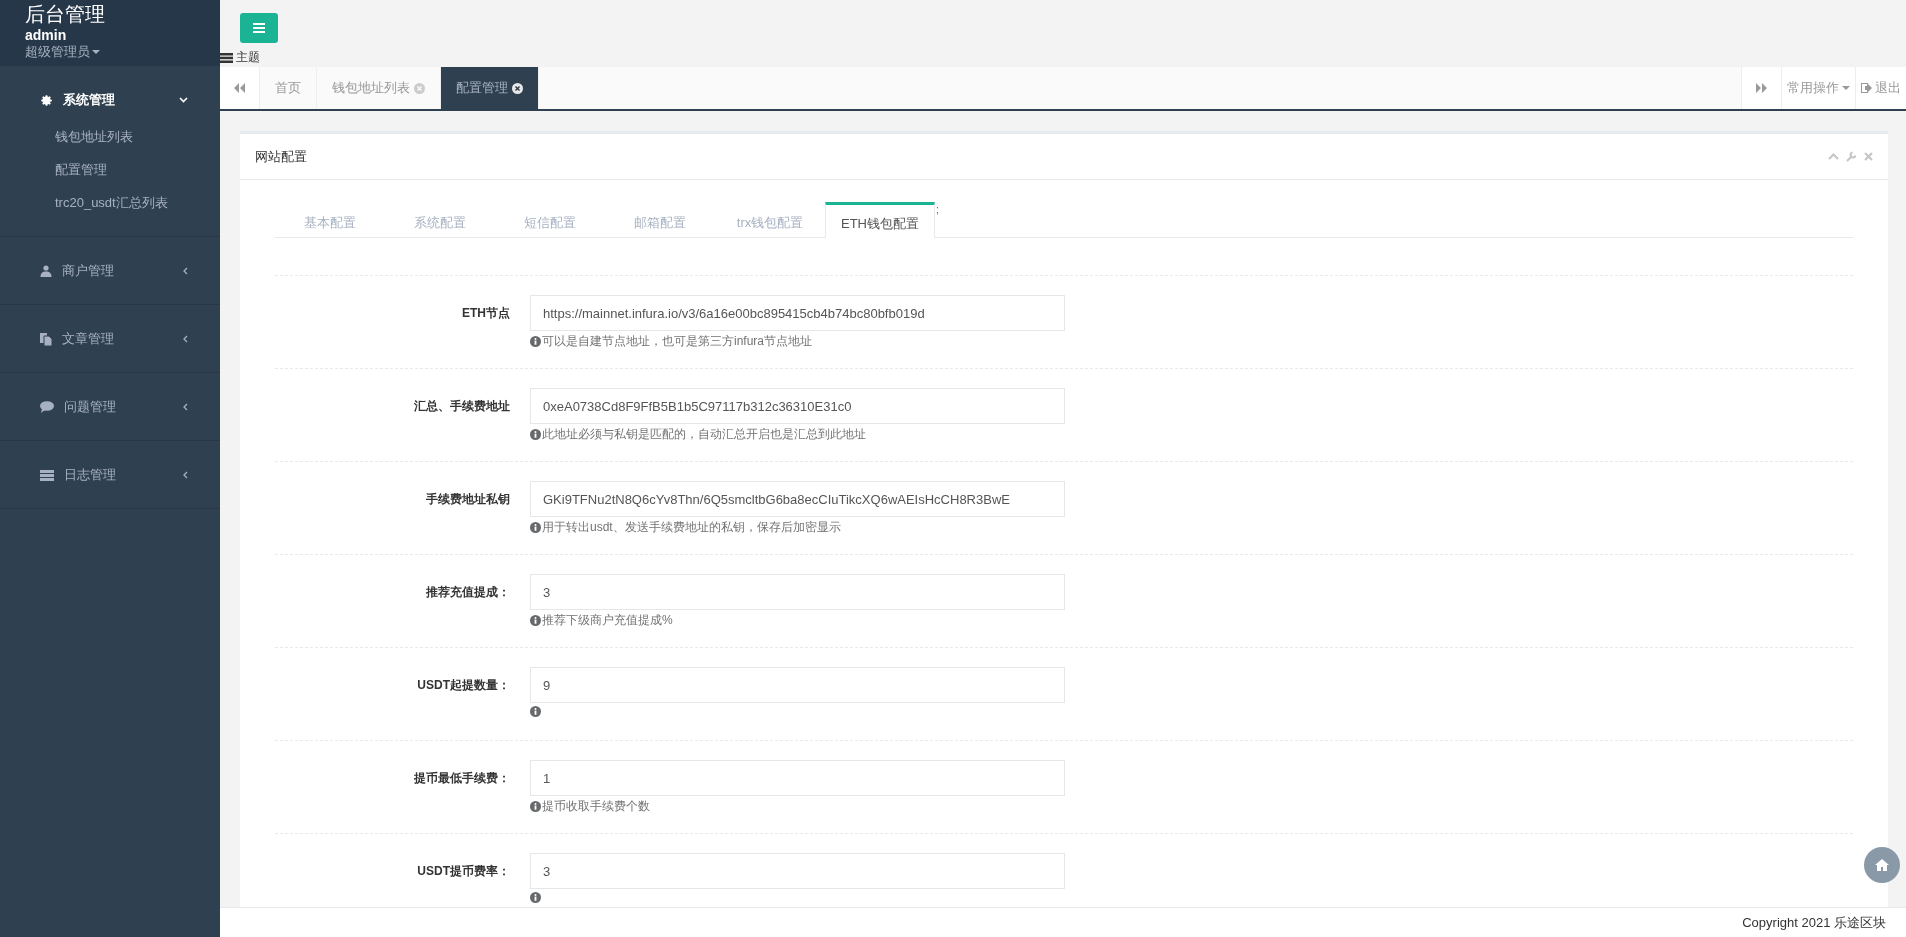 The height and width of the screenshot is (937, 1906). What do you see at coordinates (1818, 88) in the screenshot?
I see `common-operations-dropdown: 常用操作` at bounding box center [1818, 88].